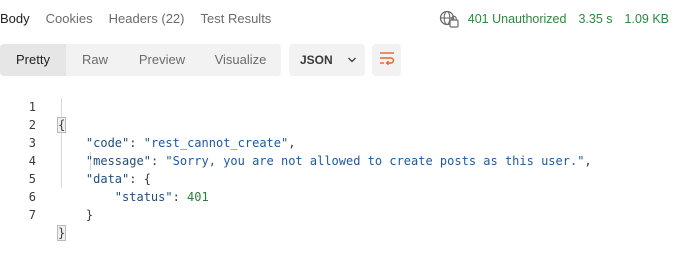 This screenshot has height=260, width=686. Describe the element at coordinates (595, 19) in the screenshot. I see `response-time: 3.35 s` at that location.